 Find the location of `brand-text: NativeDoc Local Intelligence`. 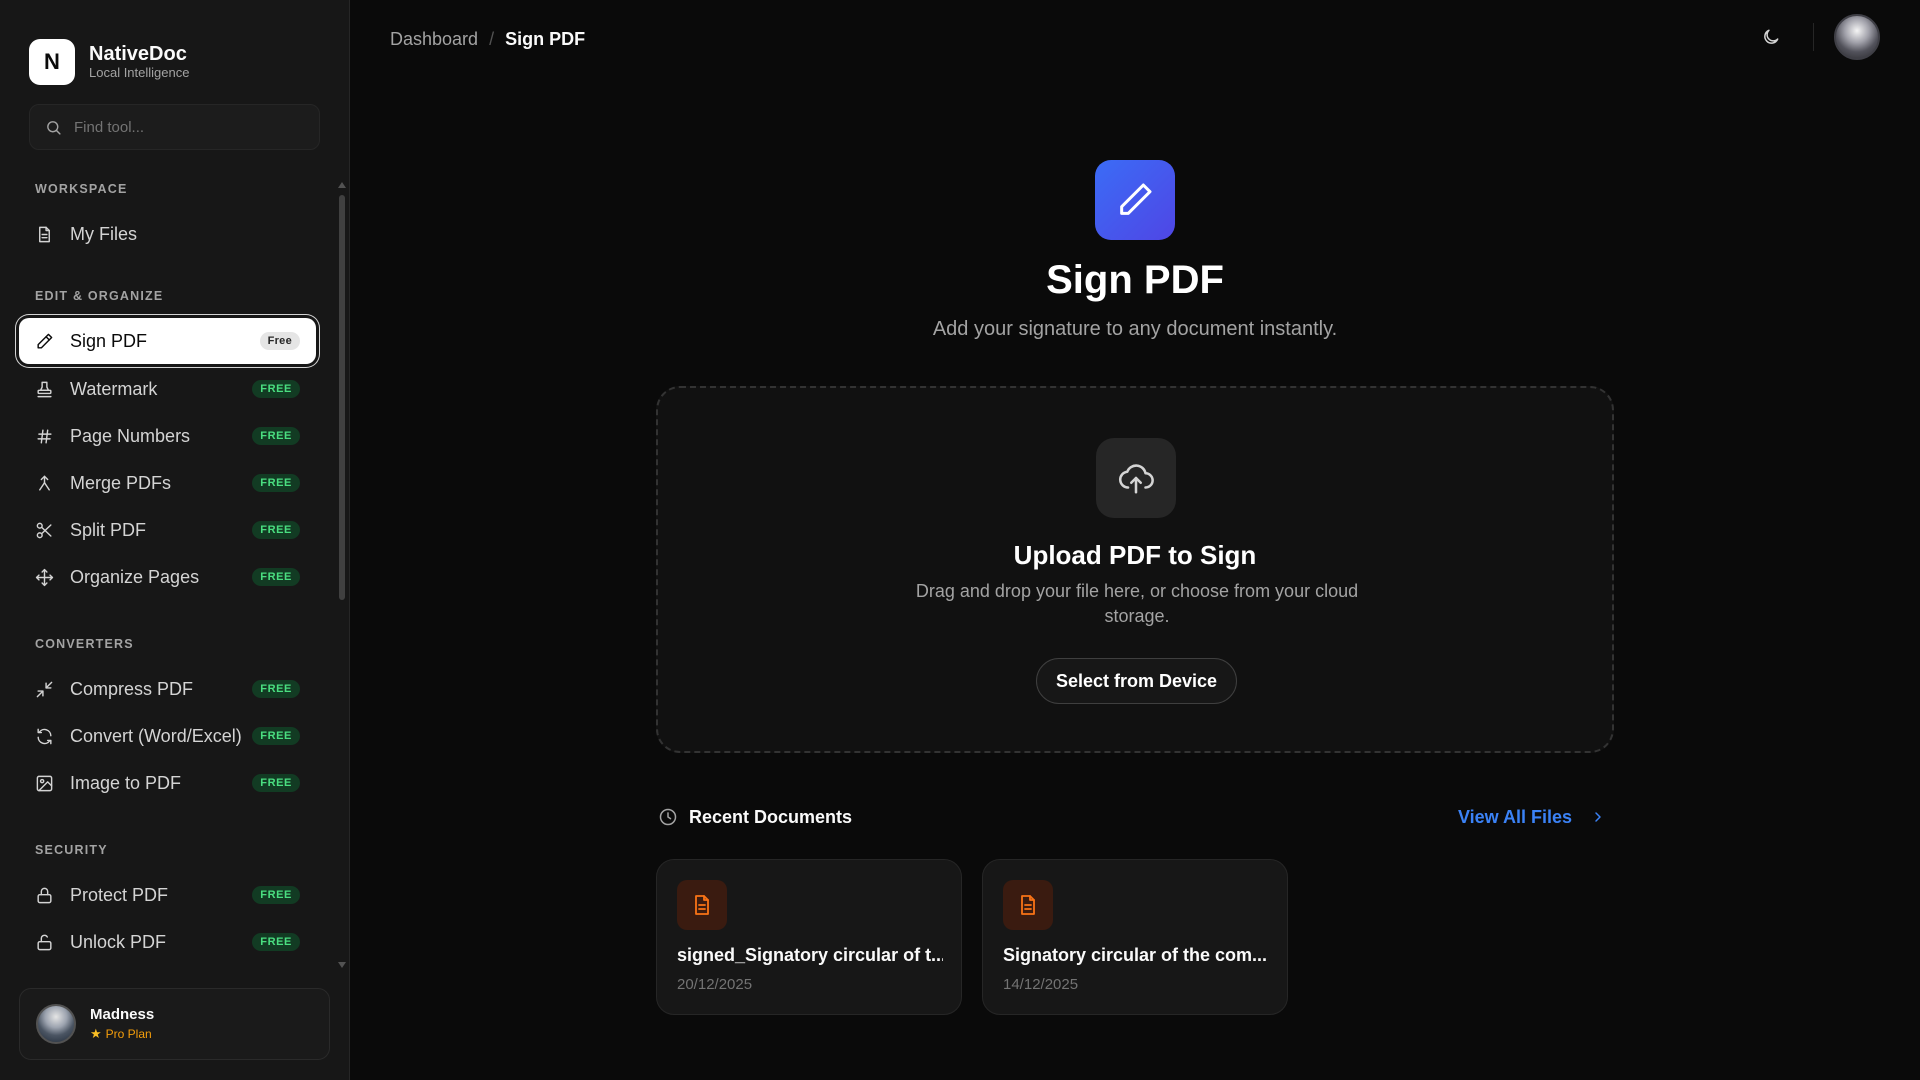

brand-text: NativeDoc Local Intelligence is located at coordinates (139, 62).